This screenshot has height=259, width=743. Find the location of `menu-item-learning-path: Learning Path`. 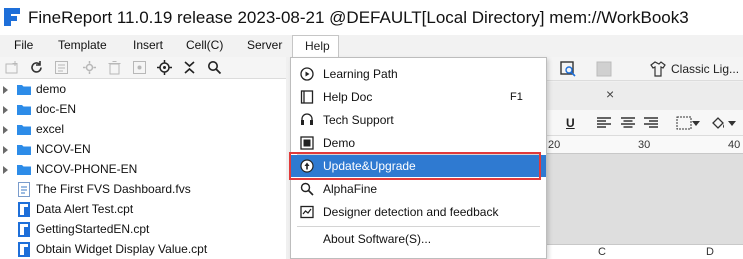

menu-item-learning-path: Learning Path is located at coordinates (418, 74).